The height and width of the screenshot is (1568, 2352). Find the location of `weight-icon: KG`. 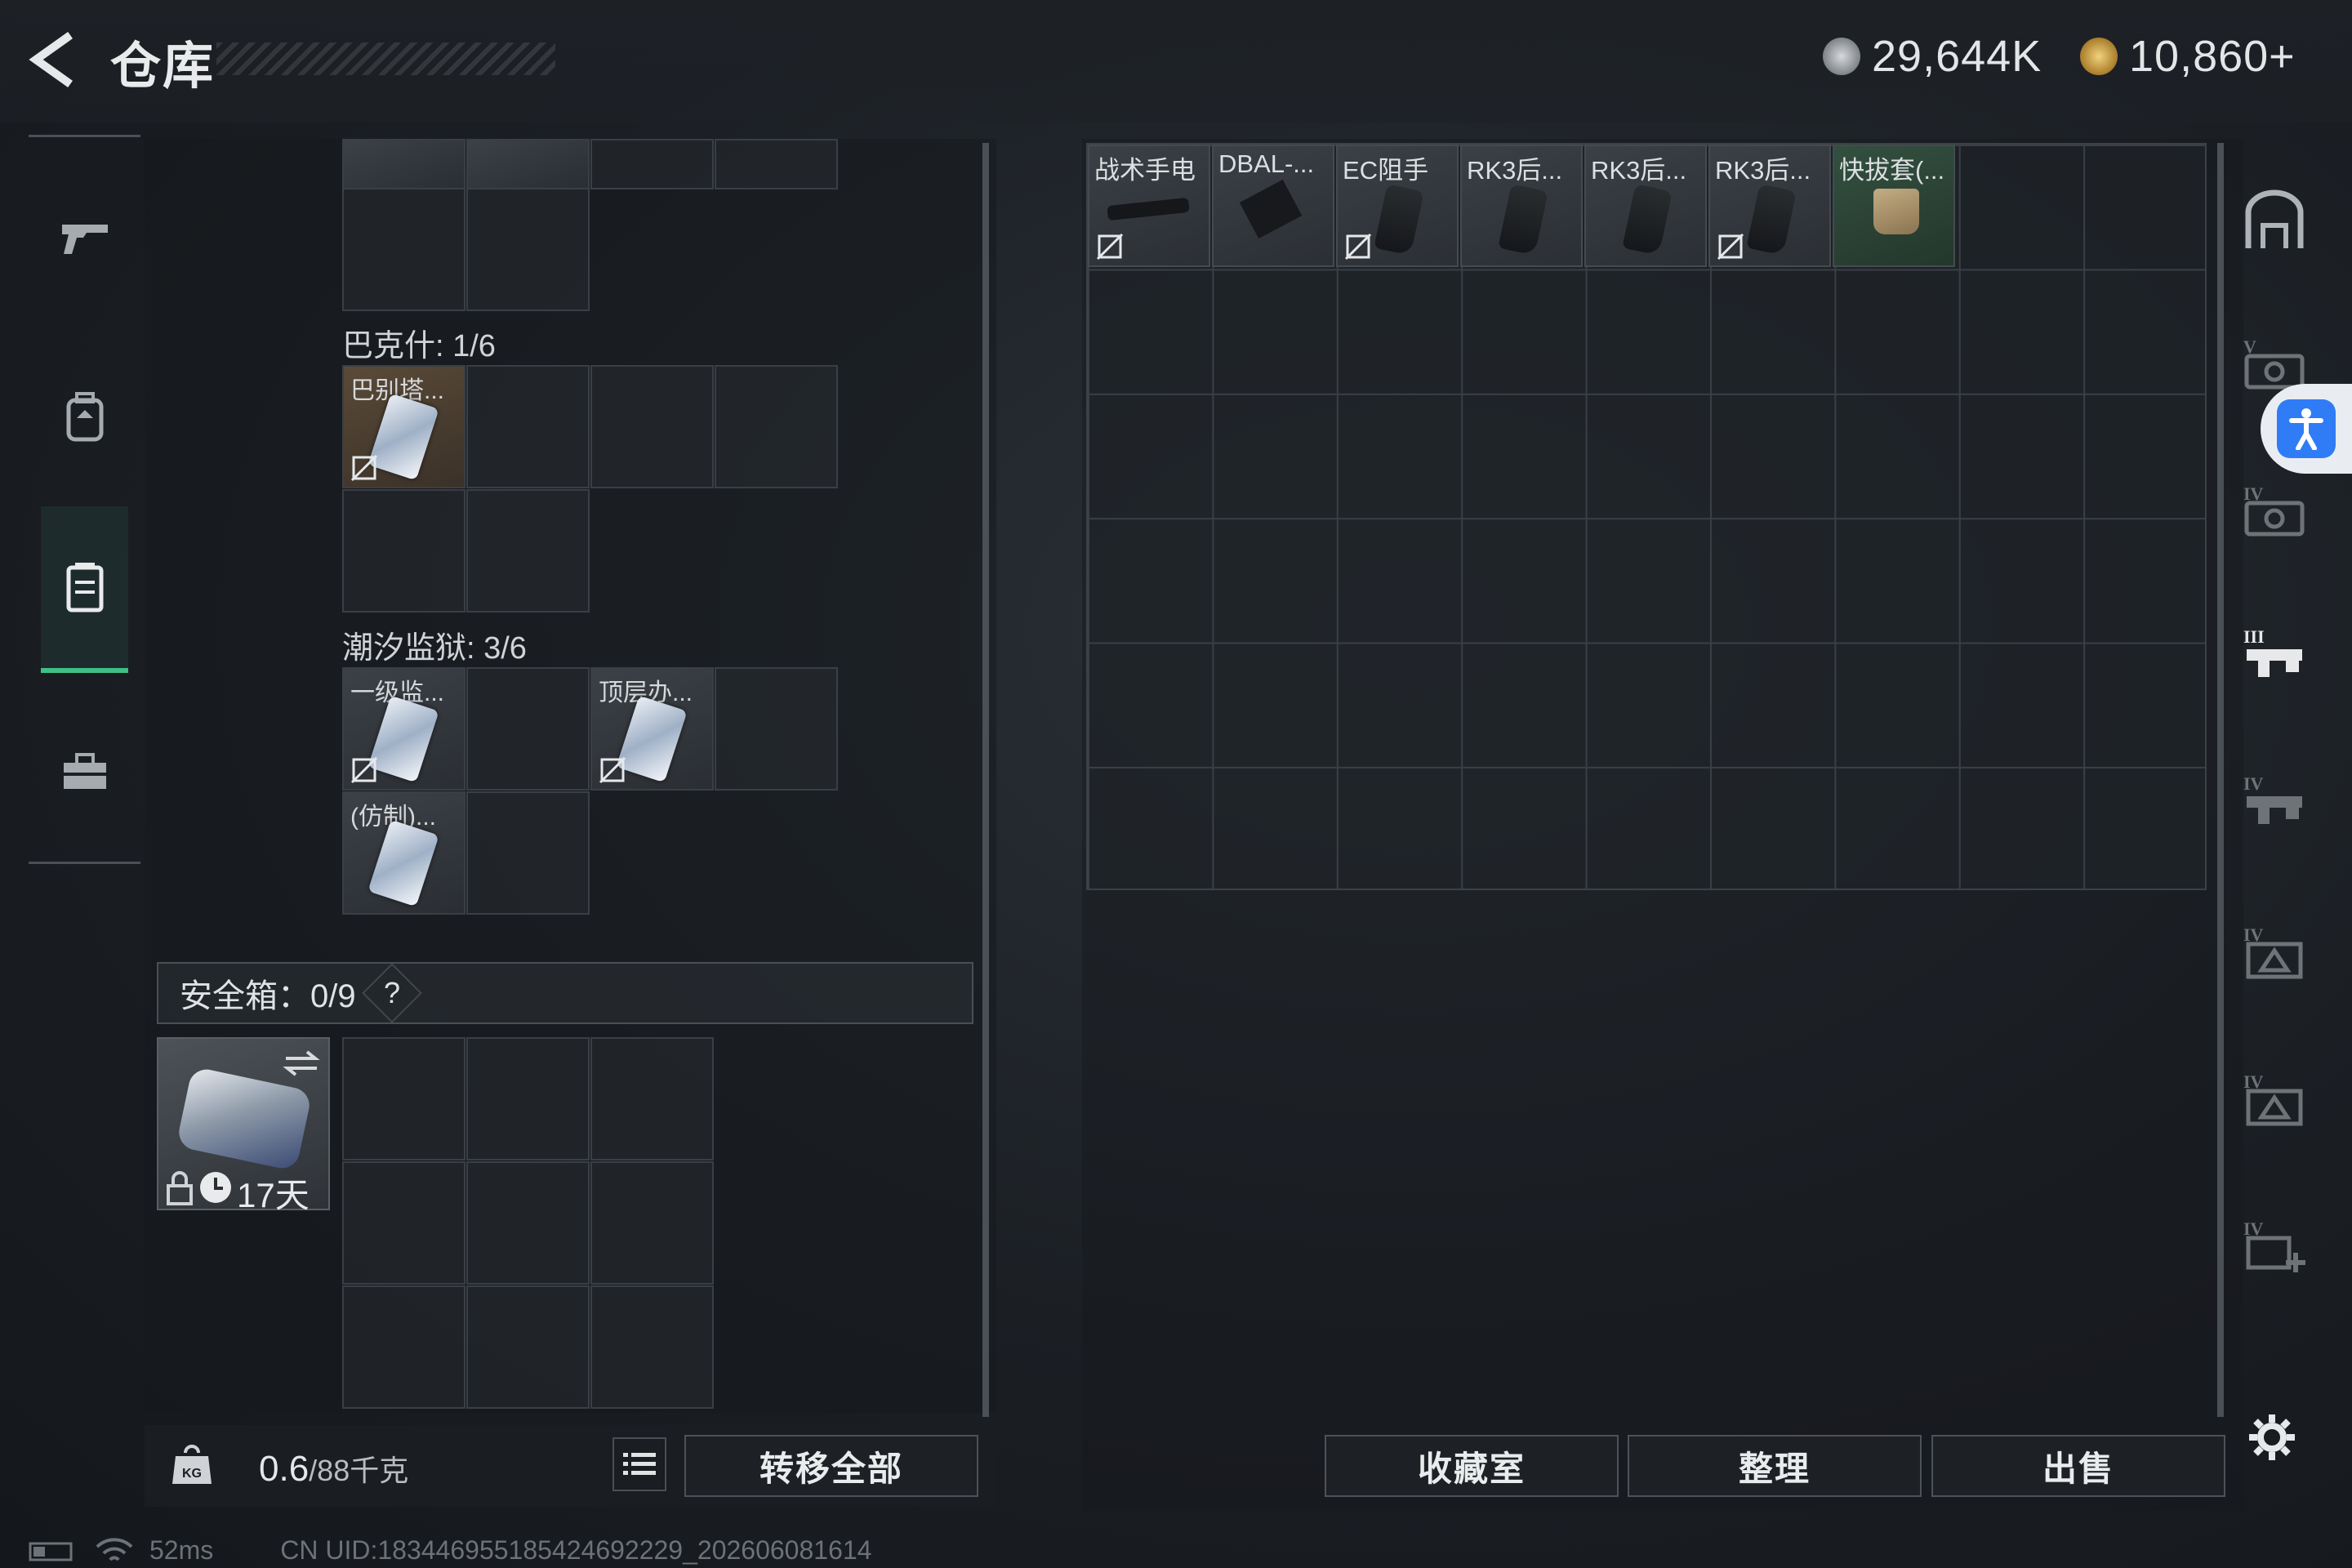

weight-icon: KG is located at coordinates (192, 1464).